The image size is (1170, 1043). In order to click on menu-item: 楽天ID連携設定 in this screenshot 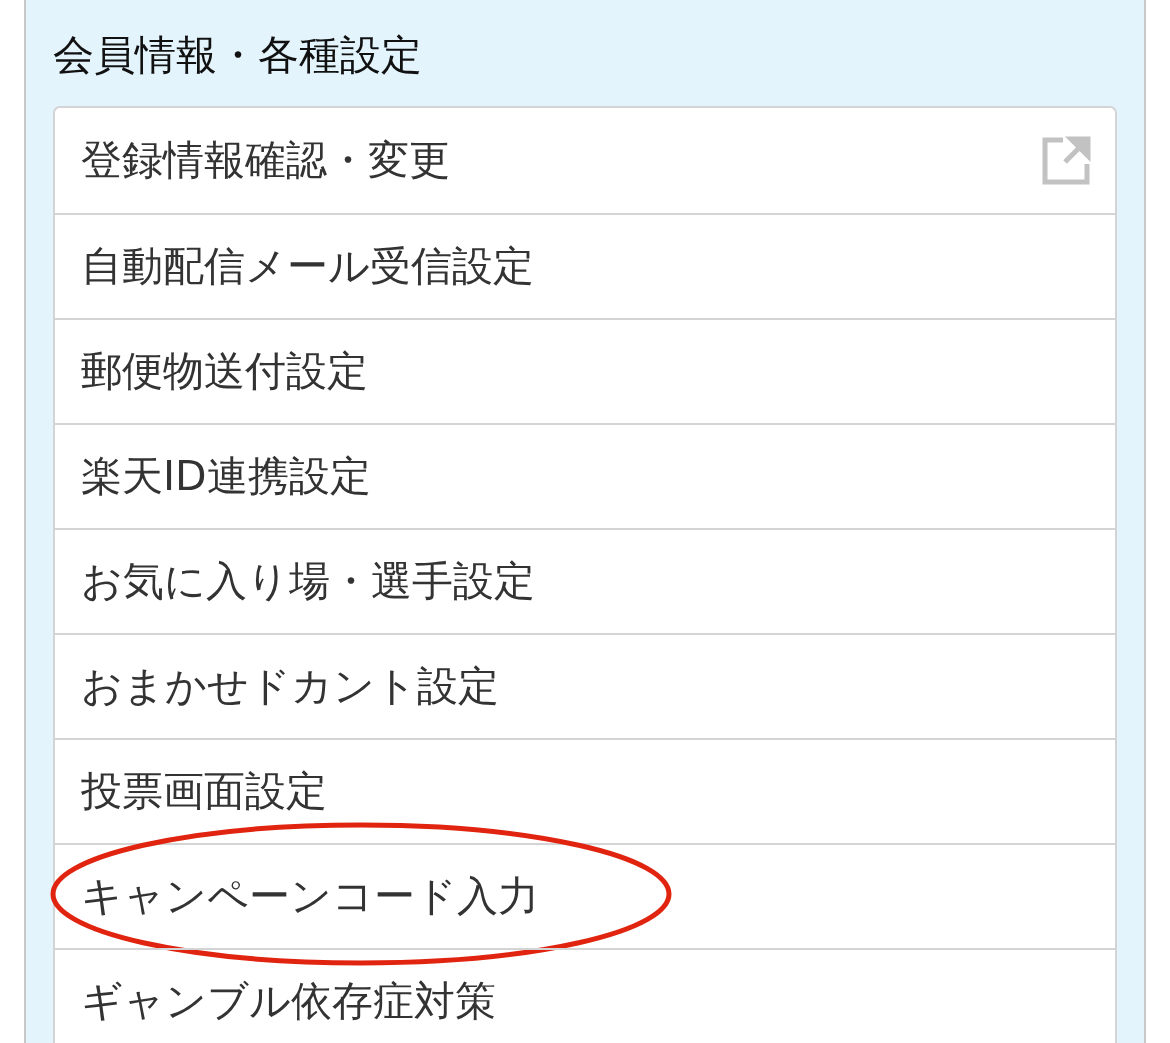, I will do `click(585, 475)`.